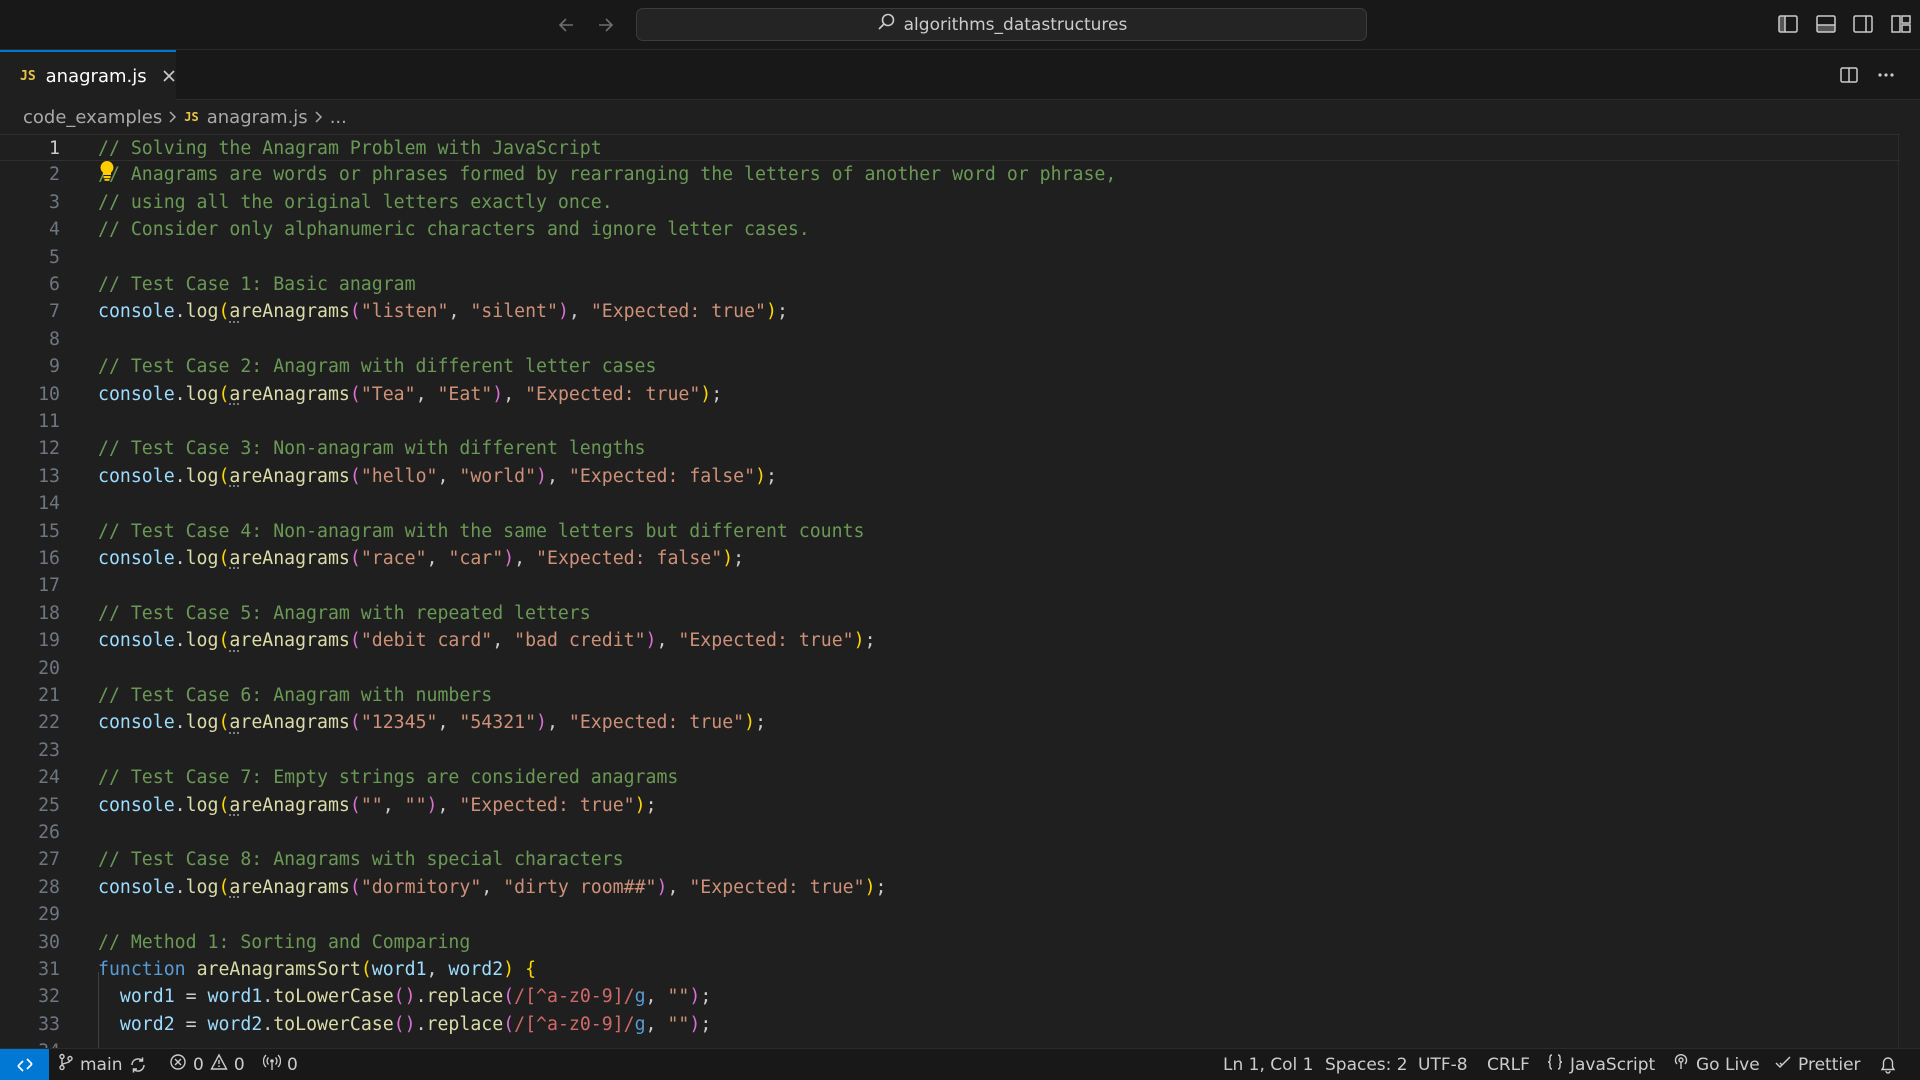 The image size is (1920, 1080). What do you see at coordinates (950, 942) in the screenshot?
I see `code-line: 30 // Method 1: Sorting and Comparing` at bounding box center [950, 942].